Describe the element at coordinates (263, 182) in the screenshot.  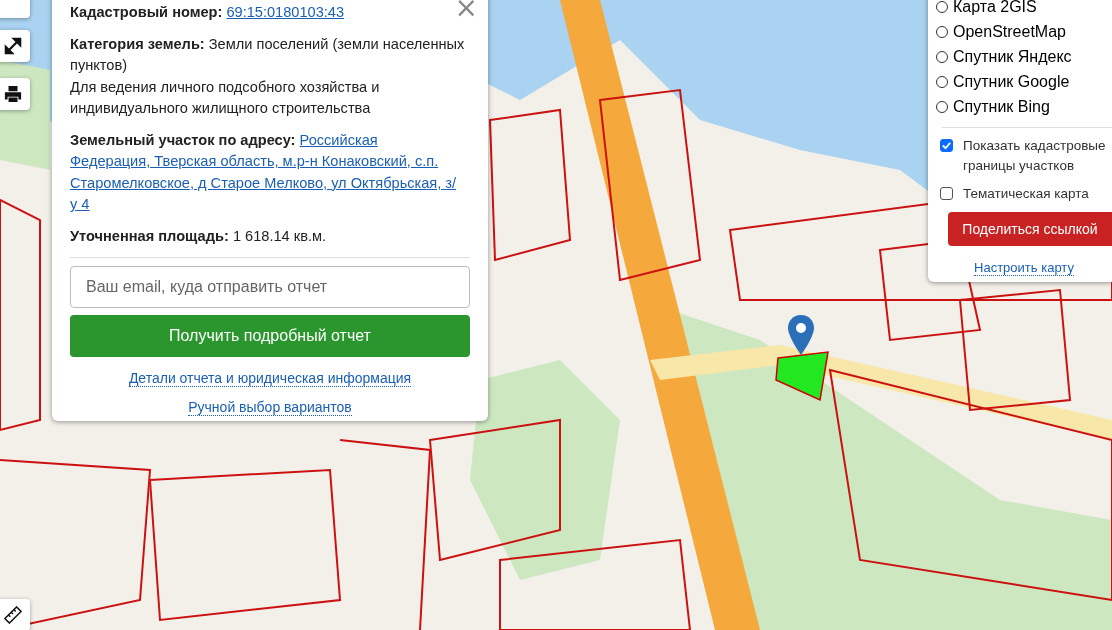
I see `address-link: Старомелковское, д Старое Мелково, ул Октябрьская, з/` at that location.